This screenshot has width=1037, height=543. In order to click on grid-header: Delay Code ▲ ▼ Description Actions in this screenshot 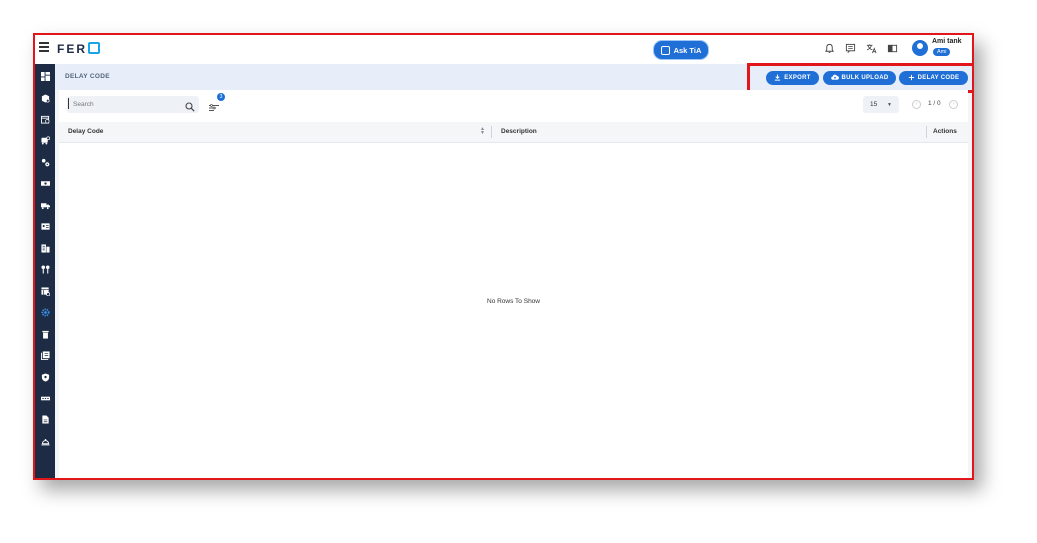, I will do `click(513, 132)`.